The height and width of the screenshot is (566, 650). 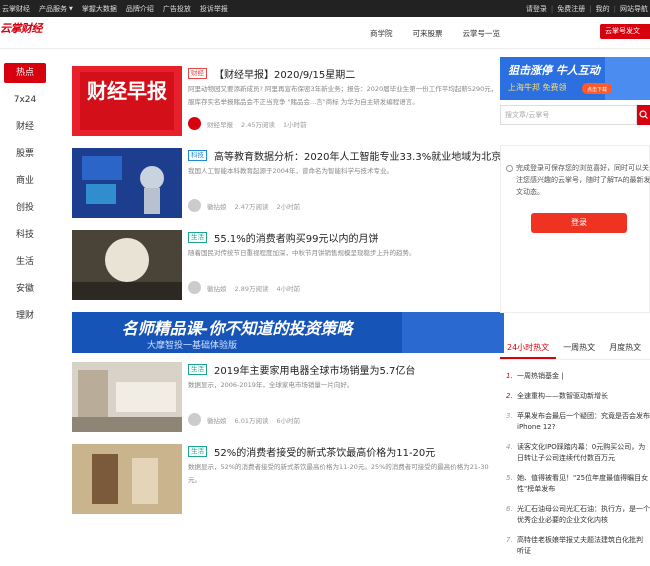 What do you see at coordinates (25, 238) in the screenshot?
I see `sidebar-item-tech: 科技` at bounding box center [25, 238].